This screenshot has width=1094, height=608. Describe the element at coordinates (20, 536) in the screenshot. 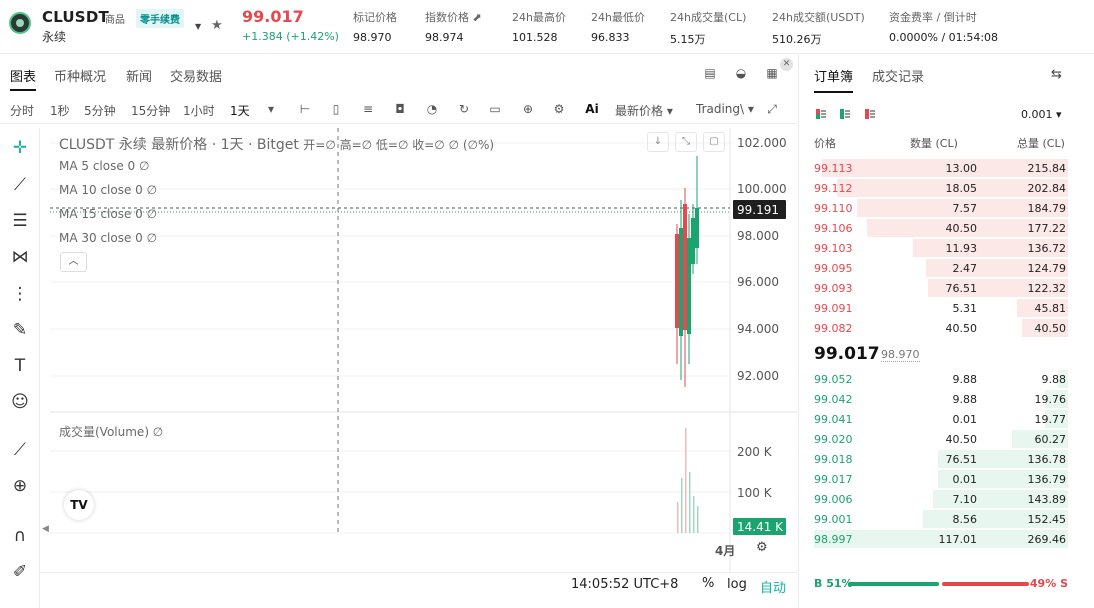

I see `magnet-icon: ∩` at that location.